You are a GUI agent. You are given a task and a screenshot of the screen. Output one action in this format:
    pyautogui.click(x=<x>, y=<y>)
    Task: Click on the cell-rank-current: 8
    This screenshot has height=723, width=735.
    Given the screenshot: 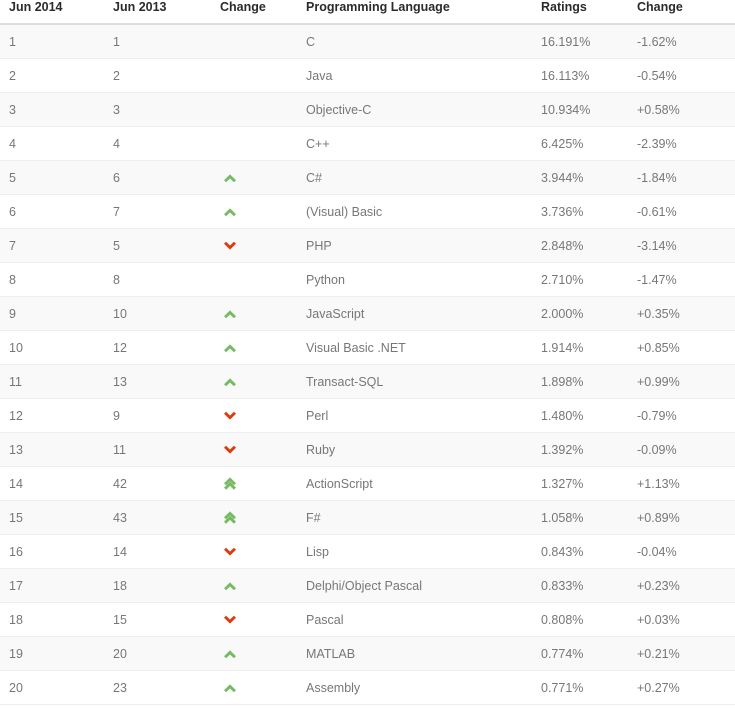 What is the action you would take?
    pyautogui.click(x=52, y=279)
    